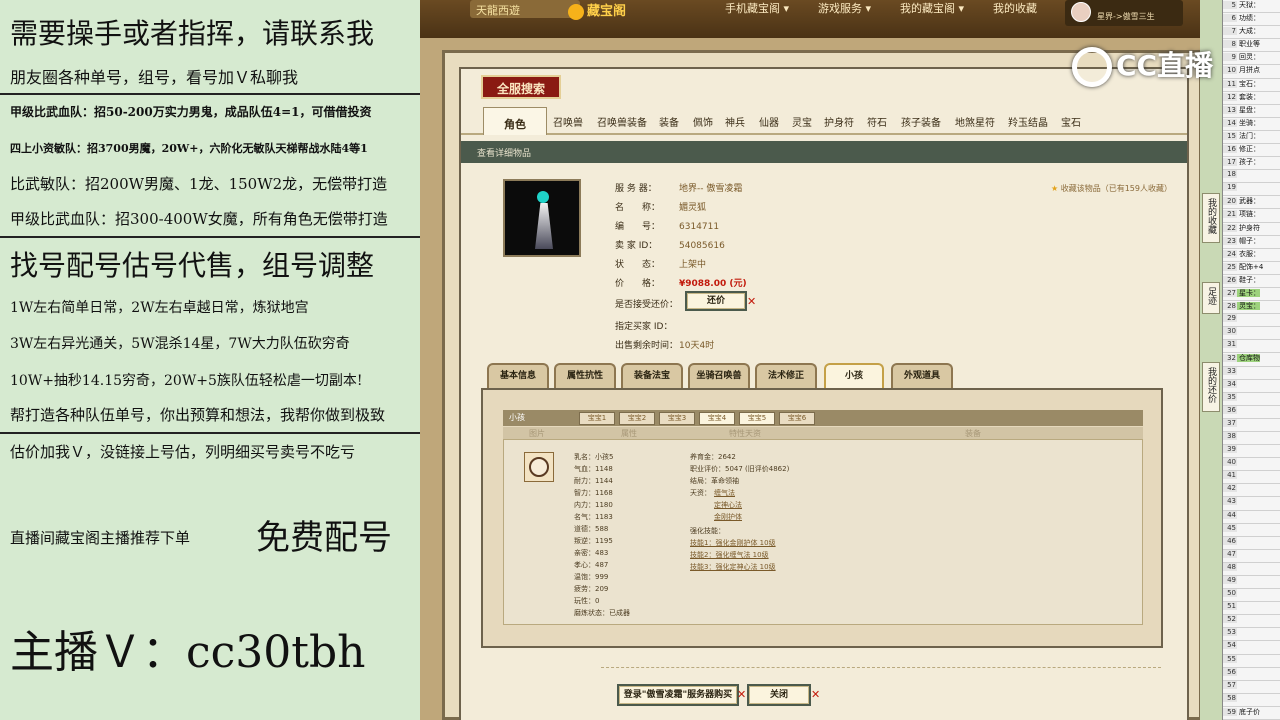 The height and width of the screenshot is (720, 1280). I want to click on row-cell: 星卡：, so click(1248, 293).